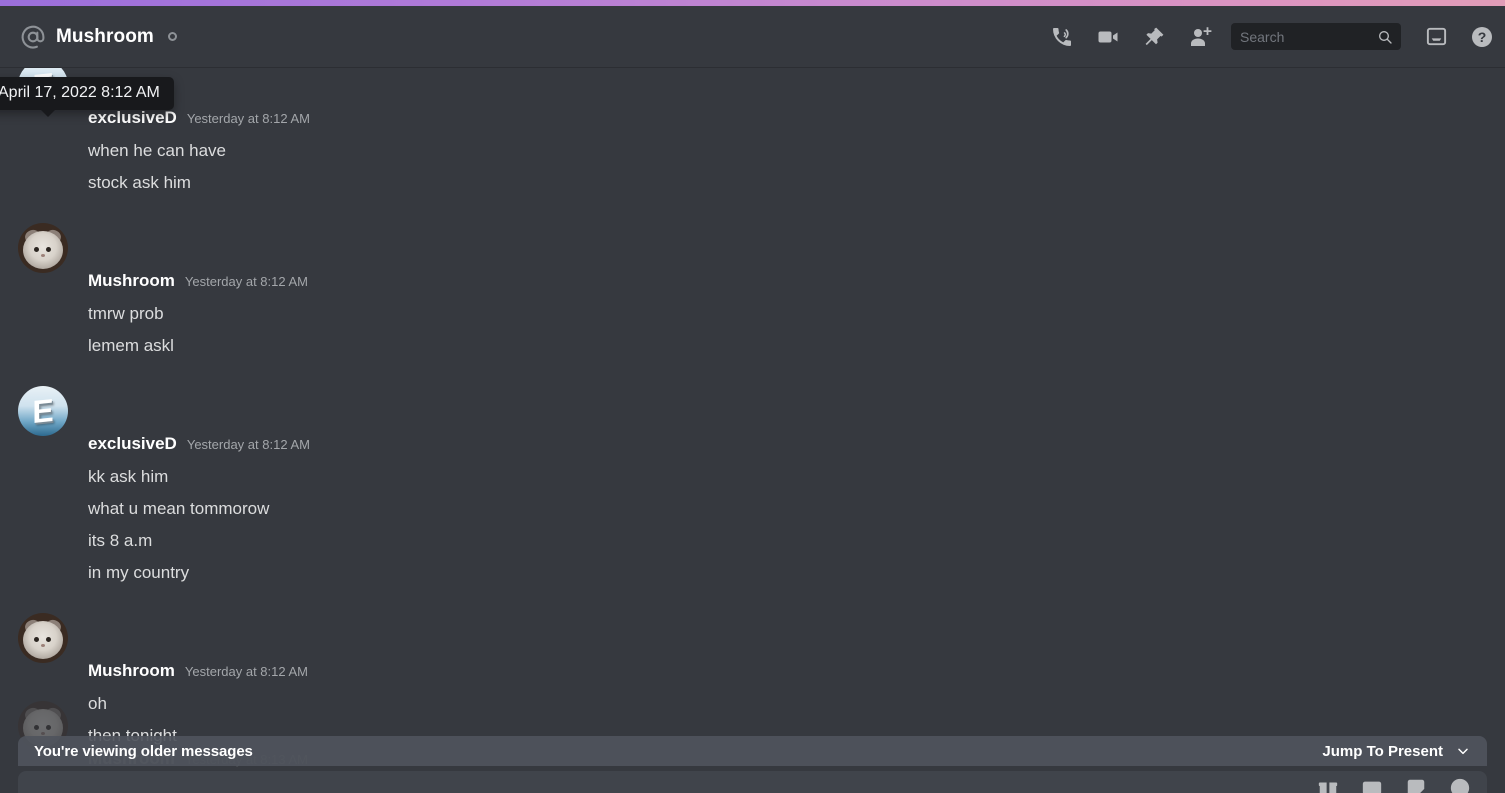 The width and height of the screenshot is (1505, 793). I want to click on sticker-icon, so click(1416, 785).